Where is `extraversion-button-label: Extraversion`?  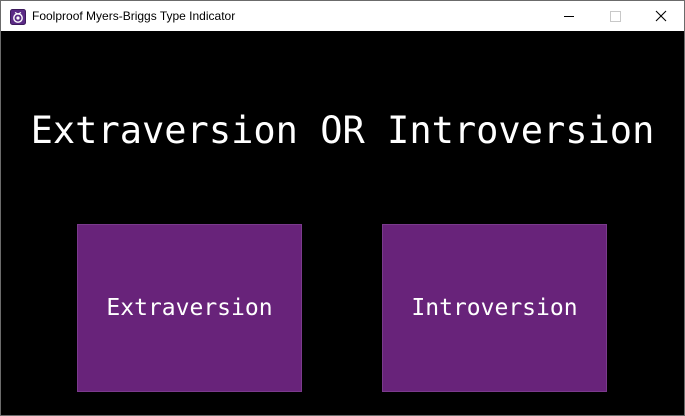
extraversion-button-label: Extraversion is located at coordinates (189, 308).